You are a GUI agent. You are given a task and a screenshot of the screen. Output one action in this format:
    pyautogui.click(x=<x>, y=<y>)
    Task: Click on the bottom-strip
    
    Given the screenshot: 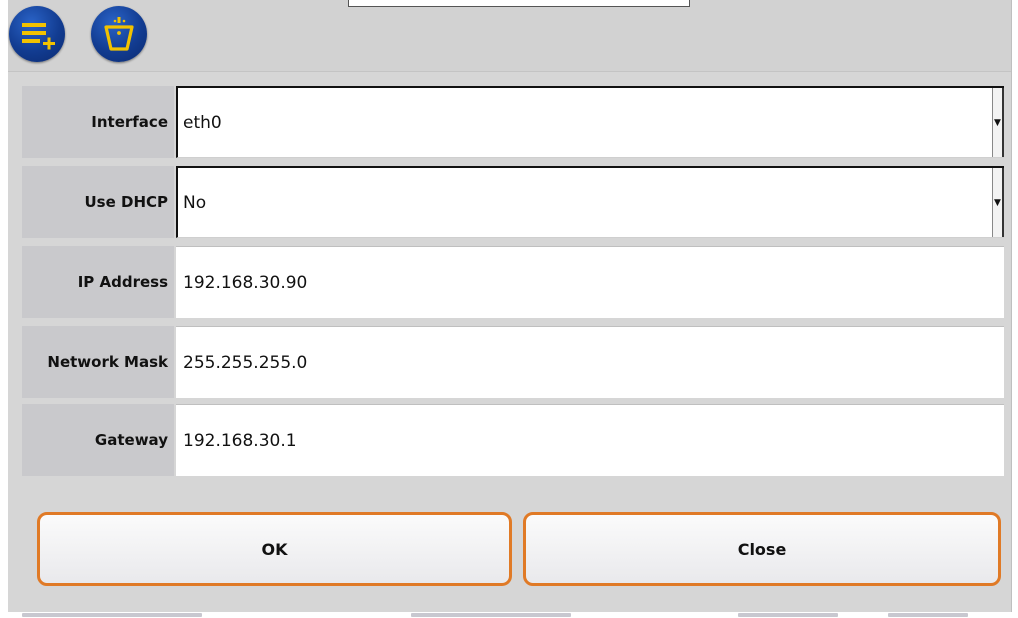 What is the action you would take?
    pyautogui.click(x=509, y=615)
    